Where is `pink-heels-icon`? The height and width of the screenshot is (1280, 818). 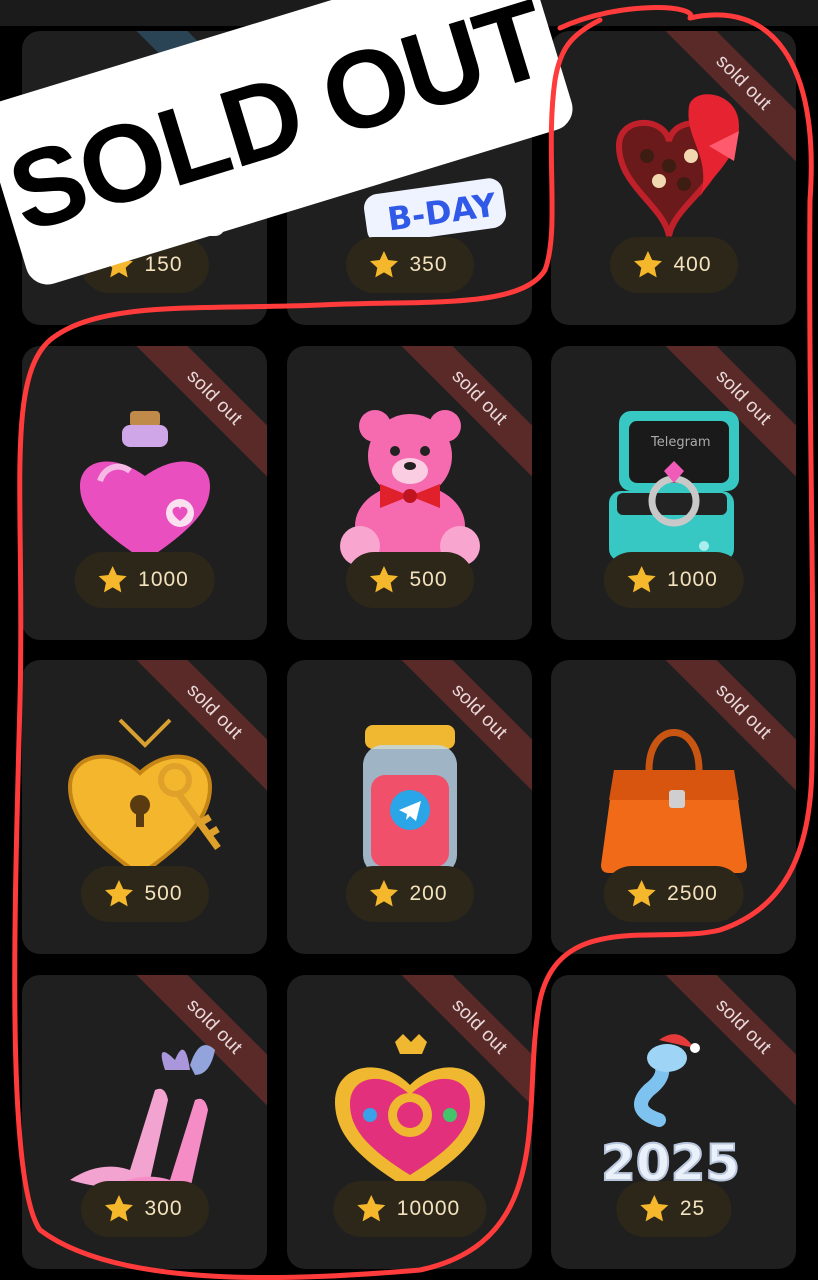
pink-heels-icon is located at coordinates (145, 1115).